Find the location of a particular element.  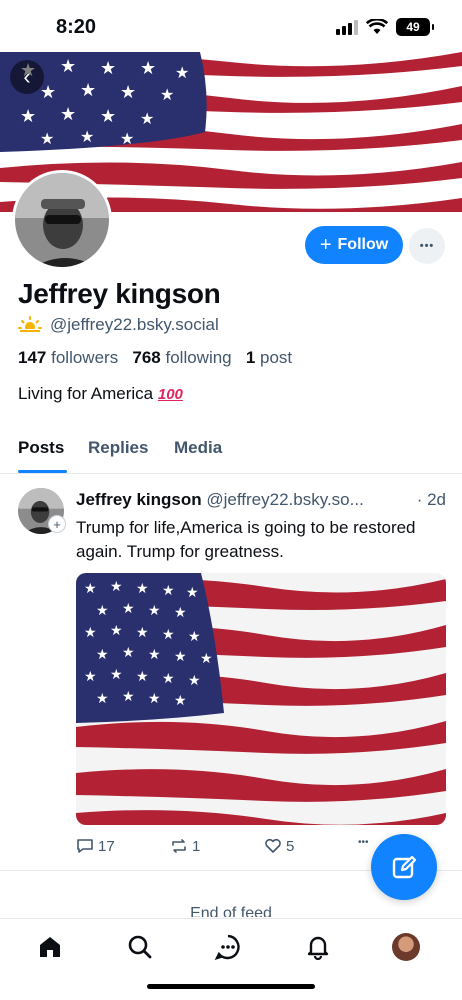

tab-posts: Posts is located at coordinates (41, 448).